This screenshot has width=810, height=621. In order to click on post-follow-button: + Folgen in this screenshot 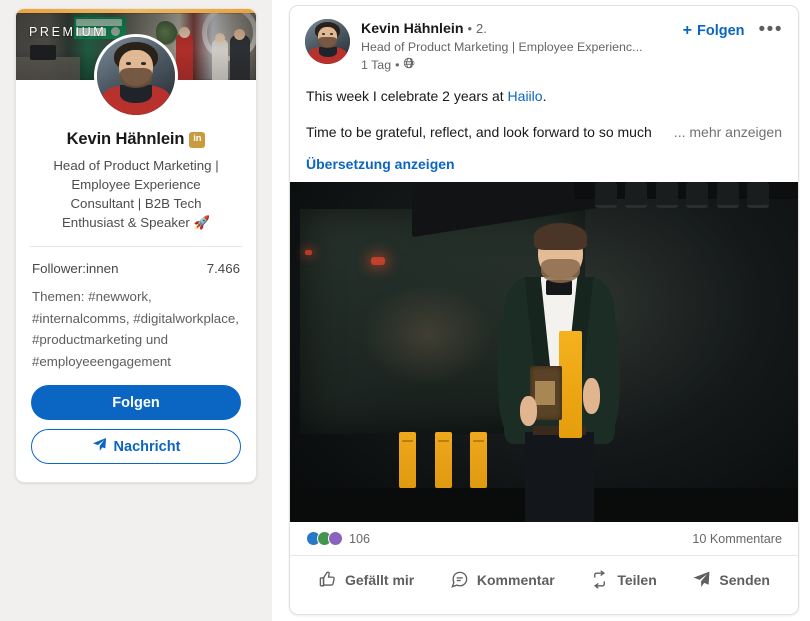, I will do `click(713, 31)`.